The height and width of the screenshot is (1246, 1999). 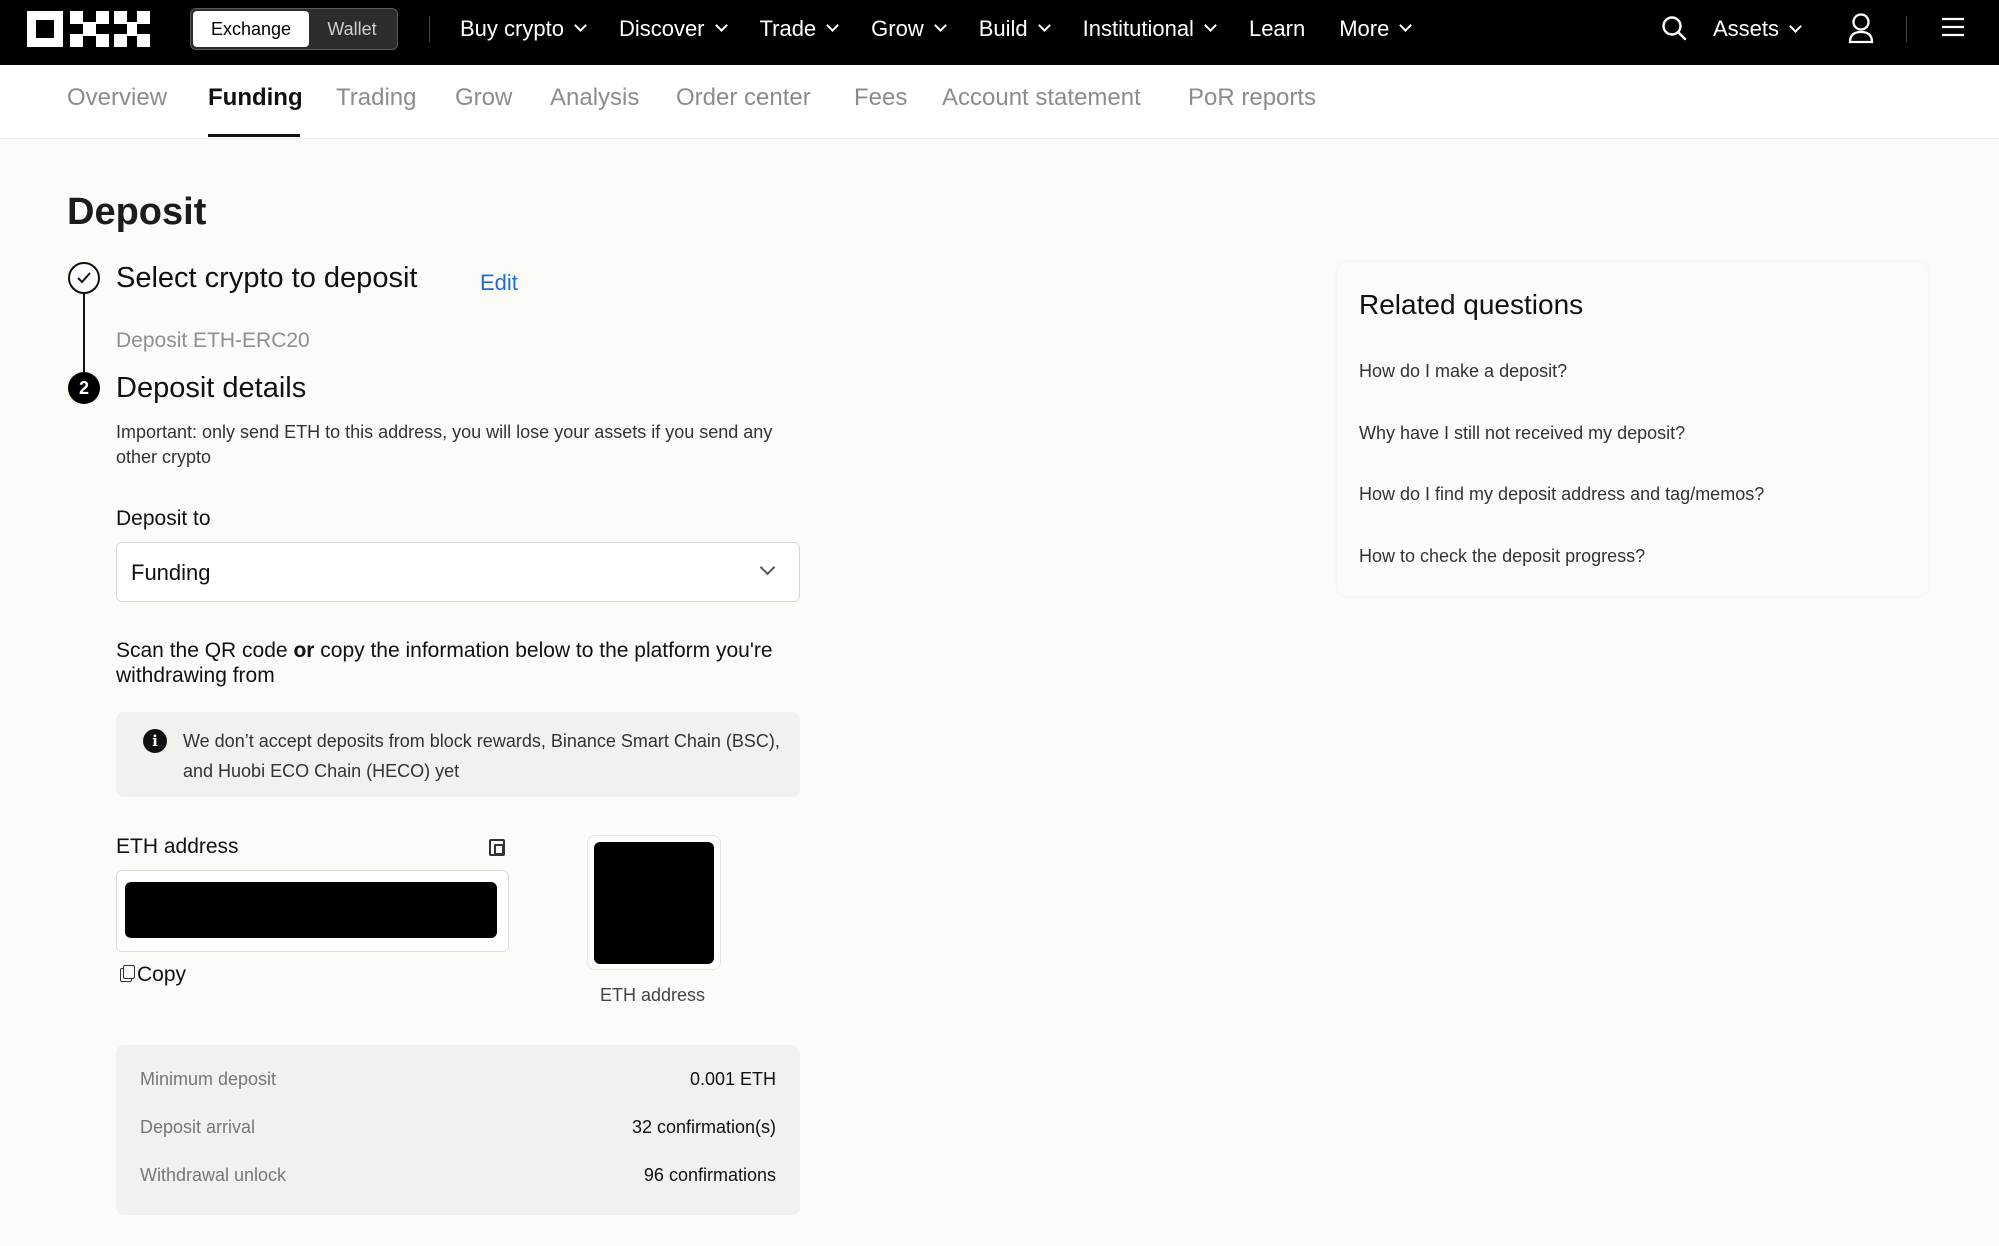 I want to click on deposit-to-label: Deposit to, so click(x=163, y=518).